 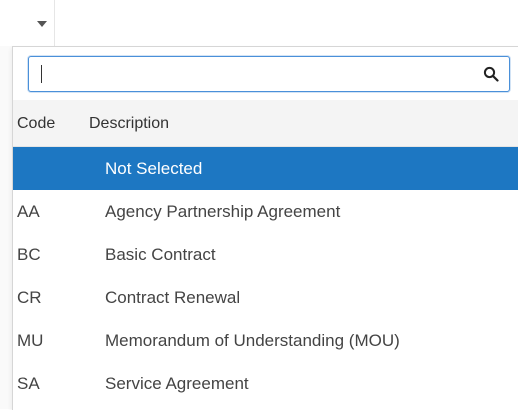 I want to click on dropdown-toggle, so click(x=27, y=23).